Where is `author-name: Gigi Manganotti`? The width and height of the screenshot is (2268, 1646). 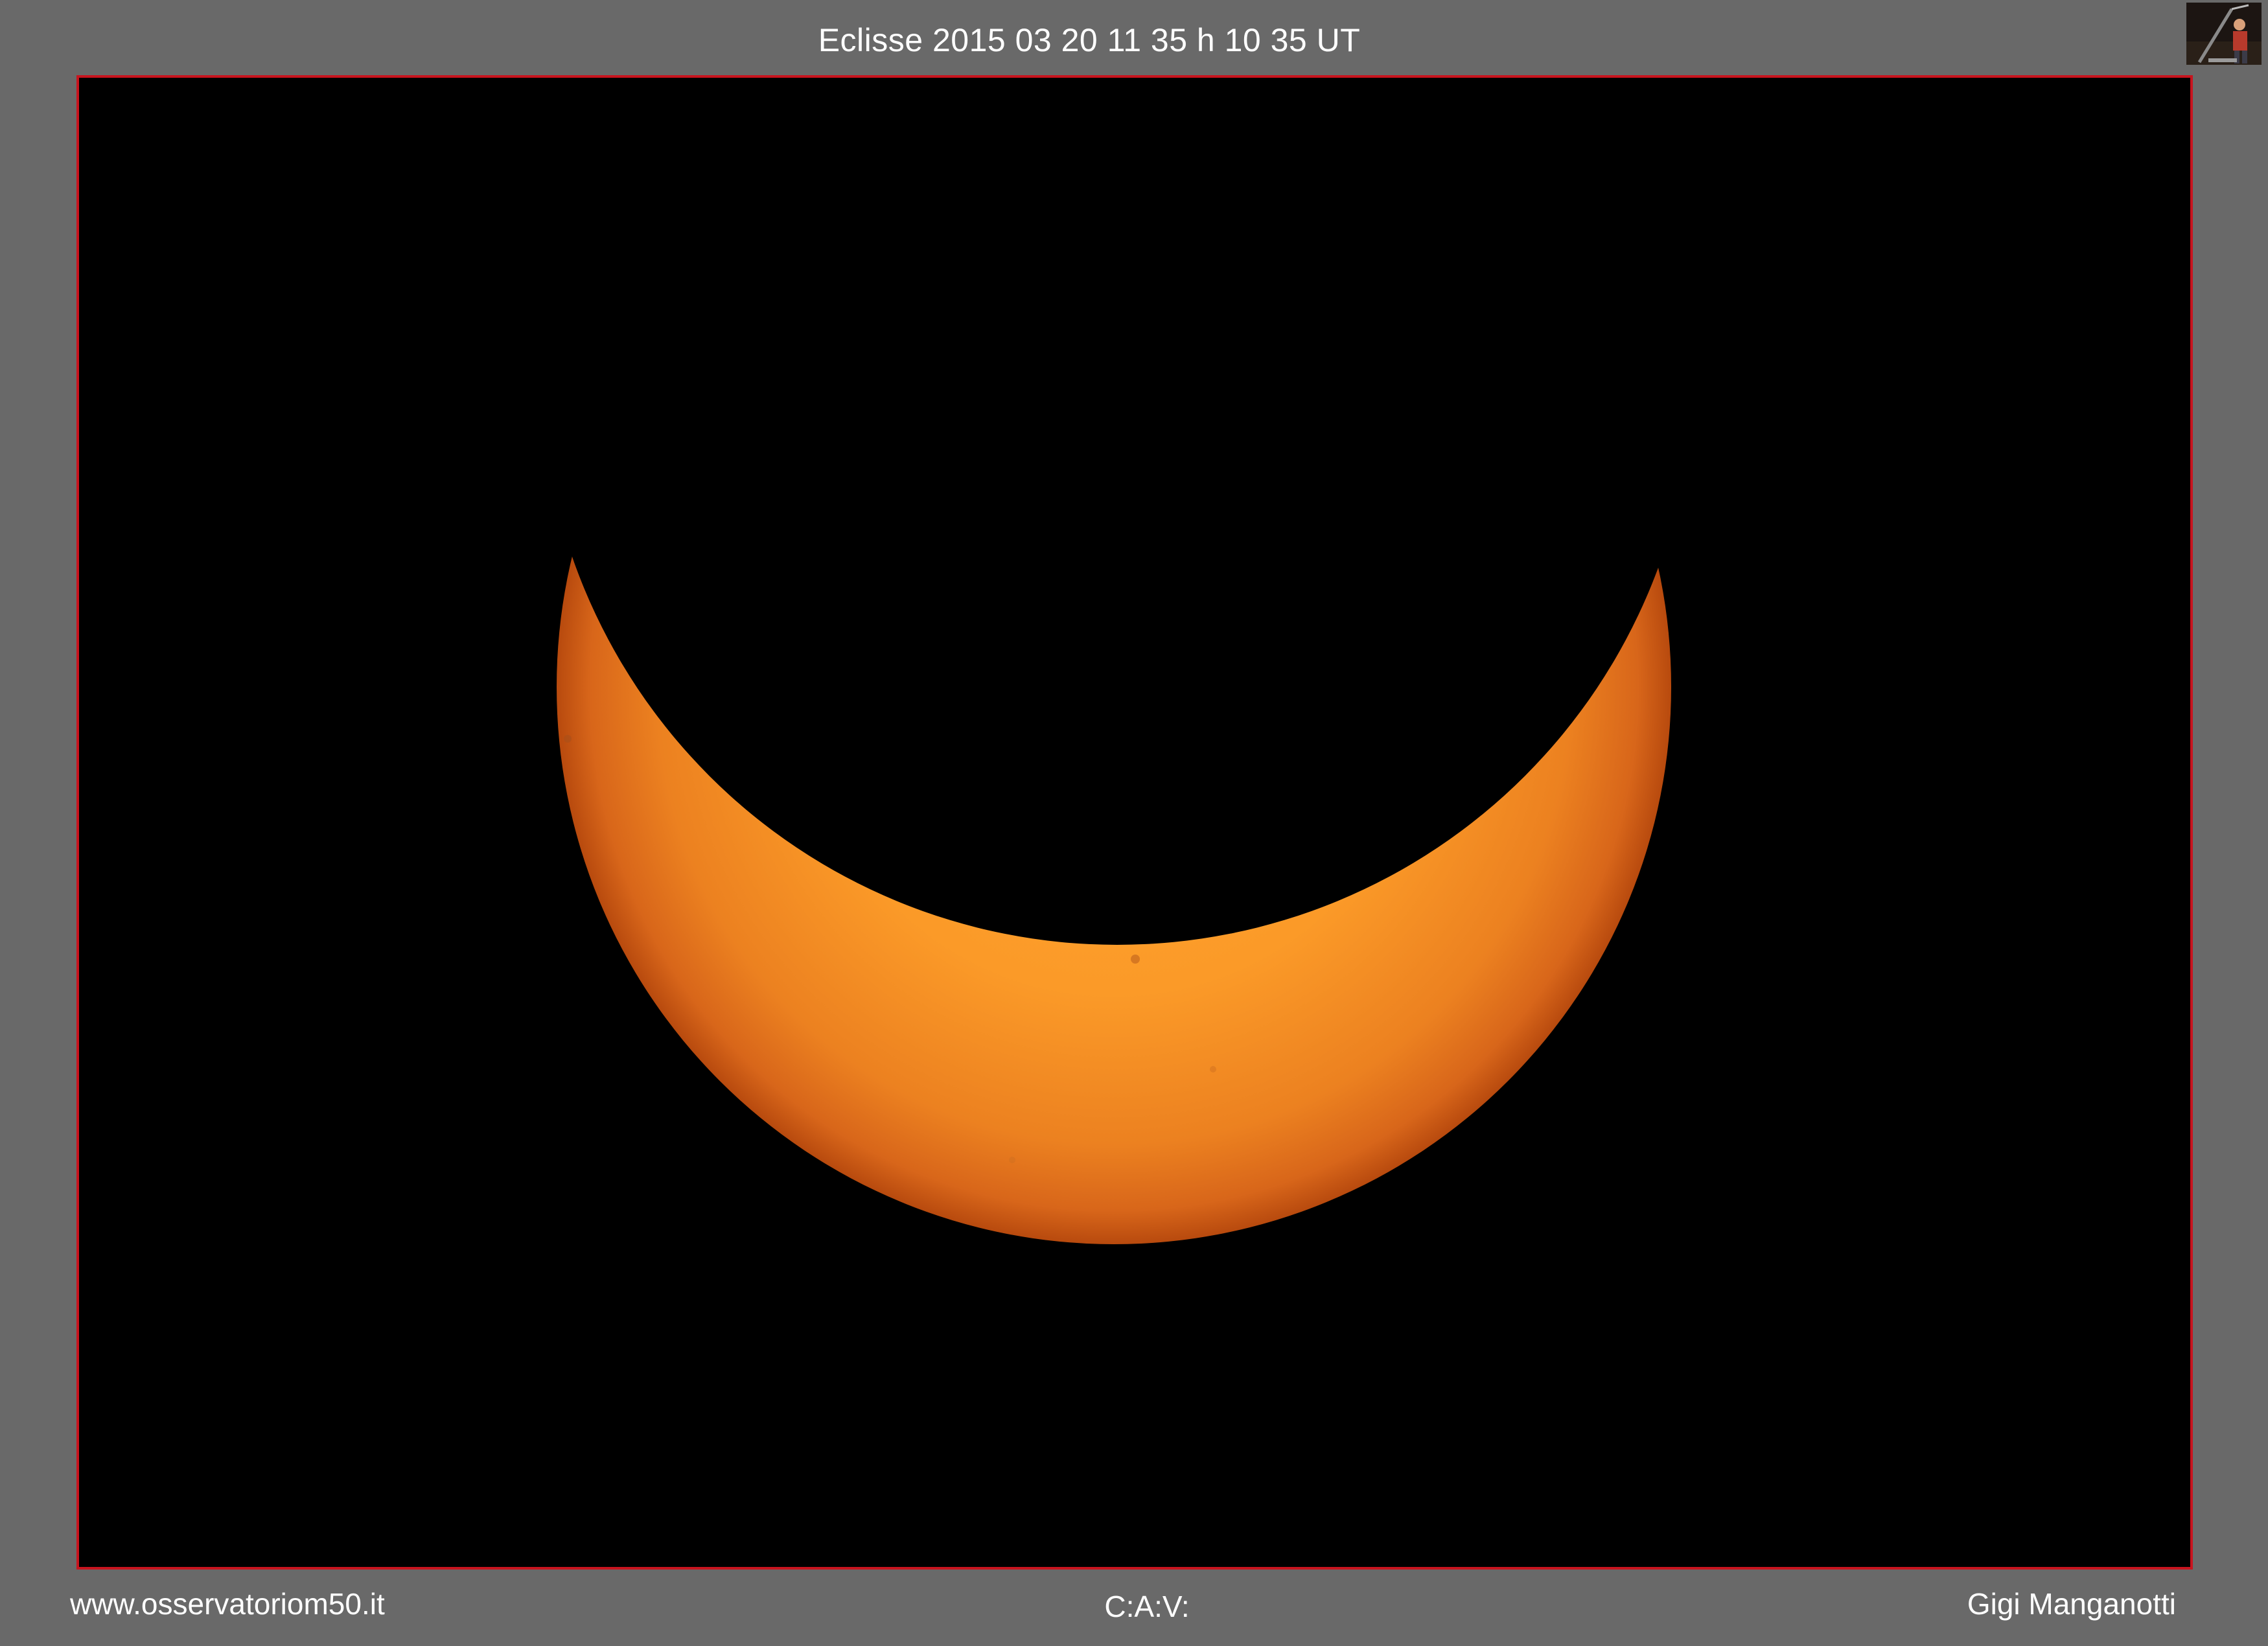
author-name: Gigi Manganotti is located at coordinates (2071, 1604).